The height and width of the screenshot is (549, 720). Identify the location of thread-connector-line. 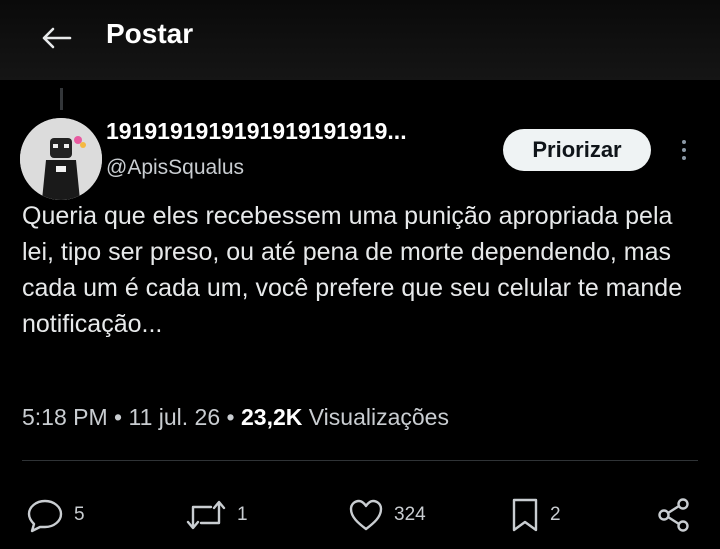
(61, 99).